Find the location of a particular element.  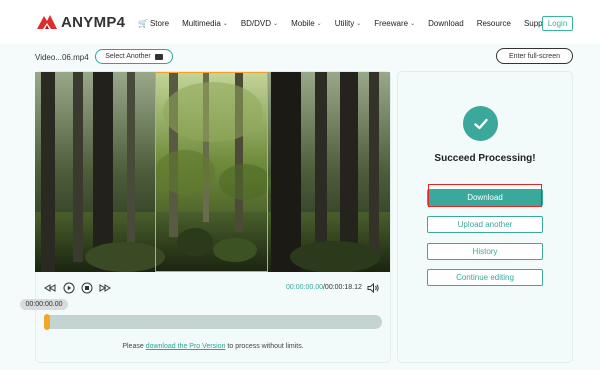

nav-item-freeware: Freeware ⌄ is located at coordinates (394, 23).